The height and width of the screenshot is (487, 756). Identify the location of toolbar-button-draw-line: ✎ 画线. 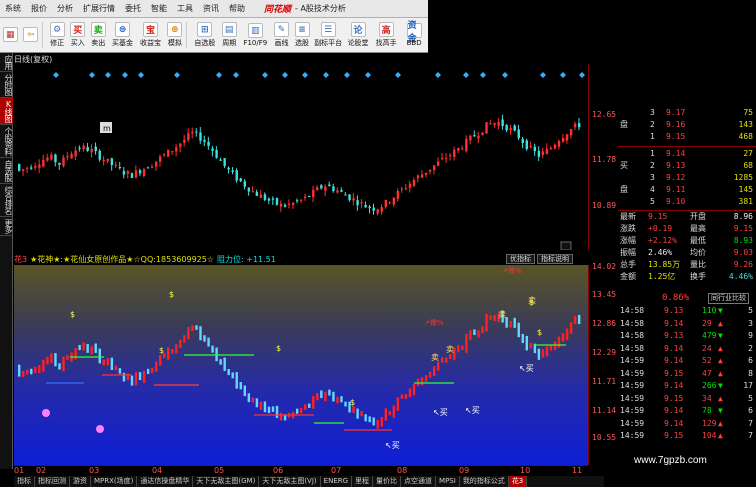
(281, 35).